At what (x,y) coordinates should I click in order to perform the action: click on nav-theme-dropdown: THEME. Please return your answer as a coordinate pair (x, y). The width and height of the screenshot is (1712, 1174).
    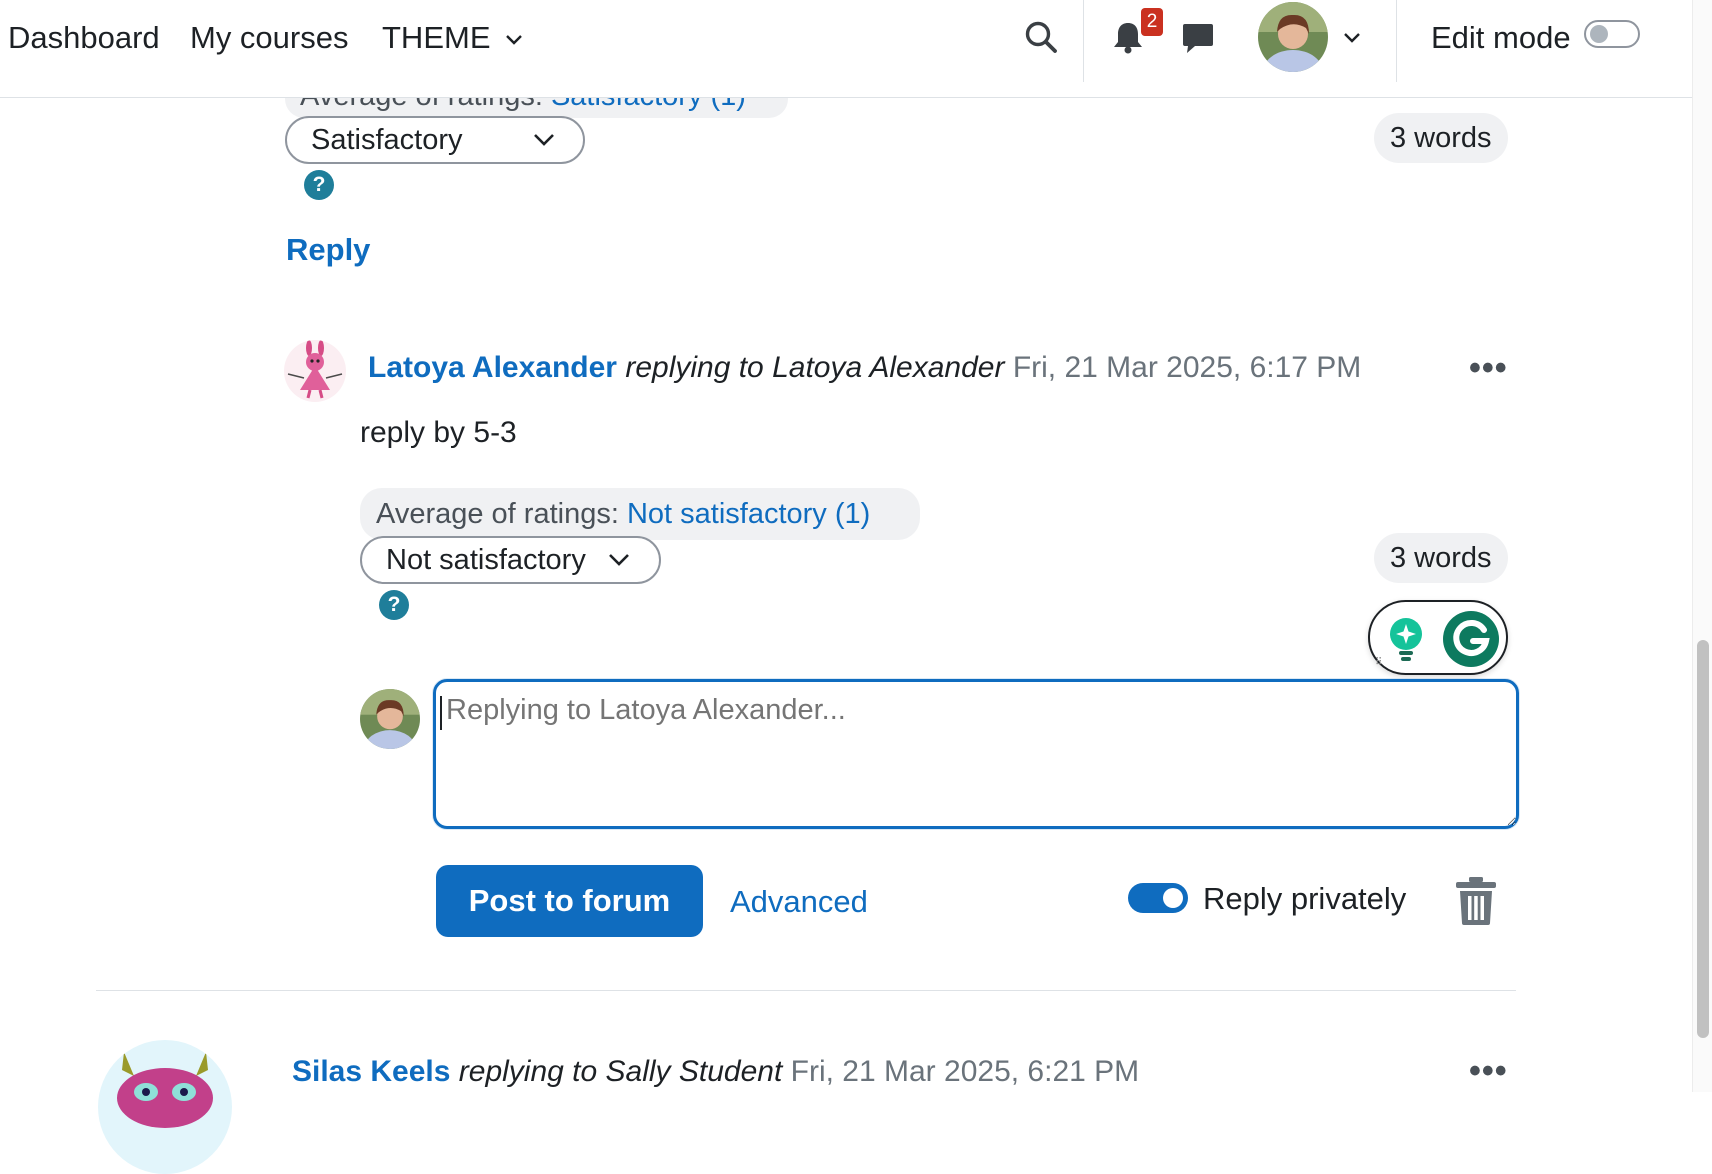
    Looking at the image, I should click on (452, 38).